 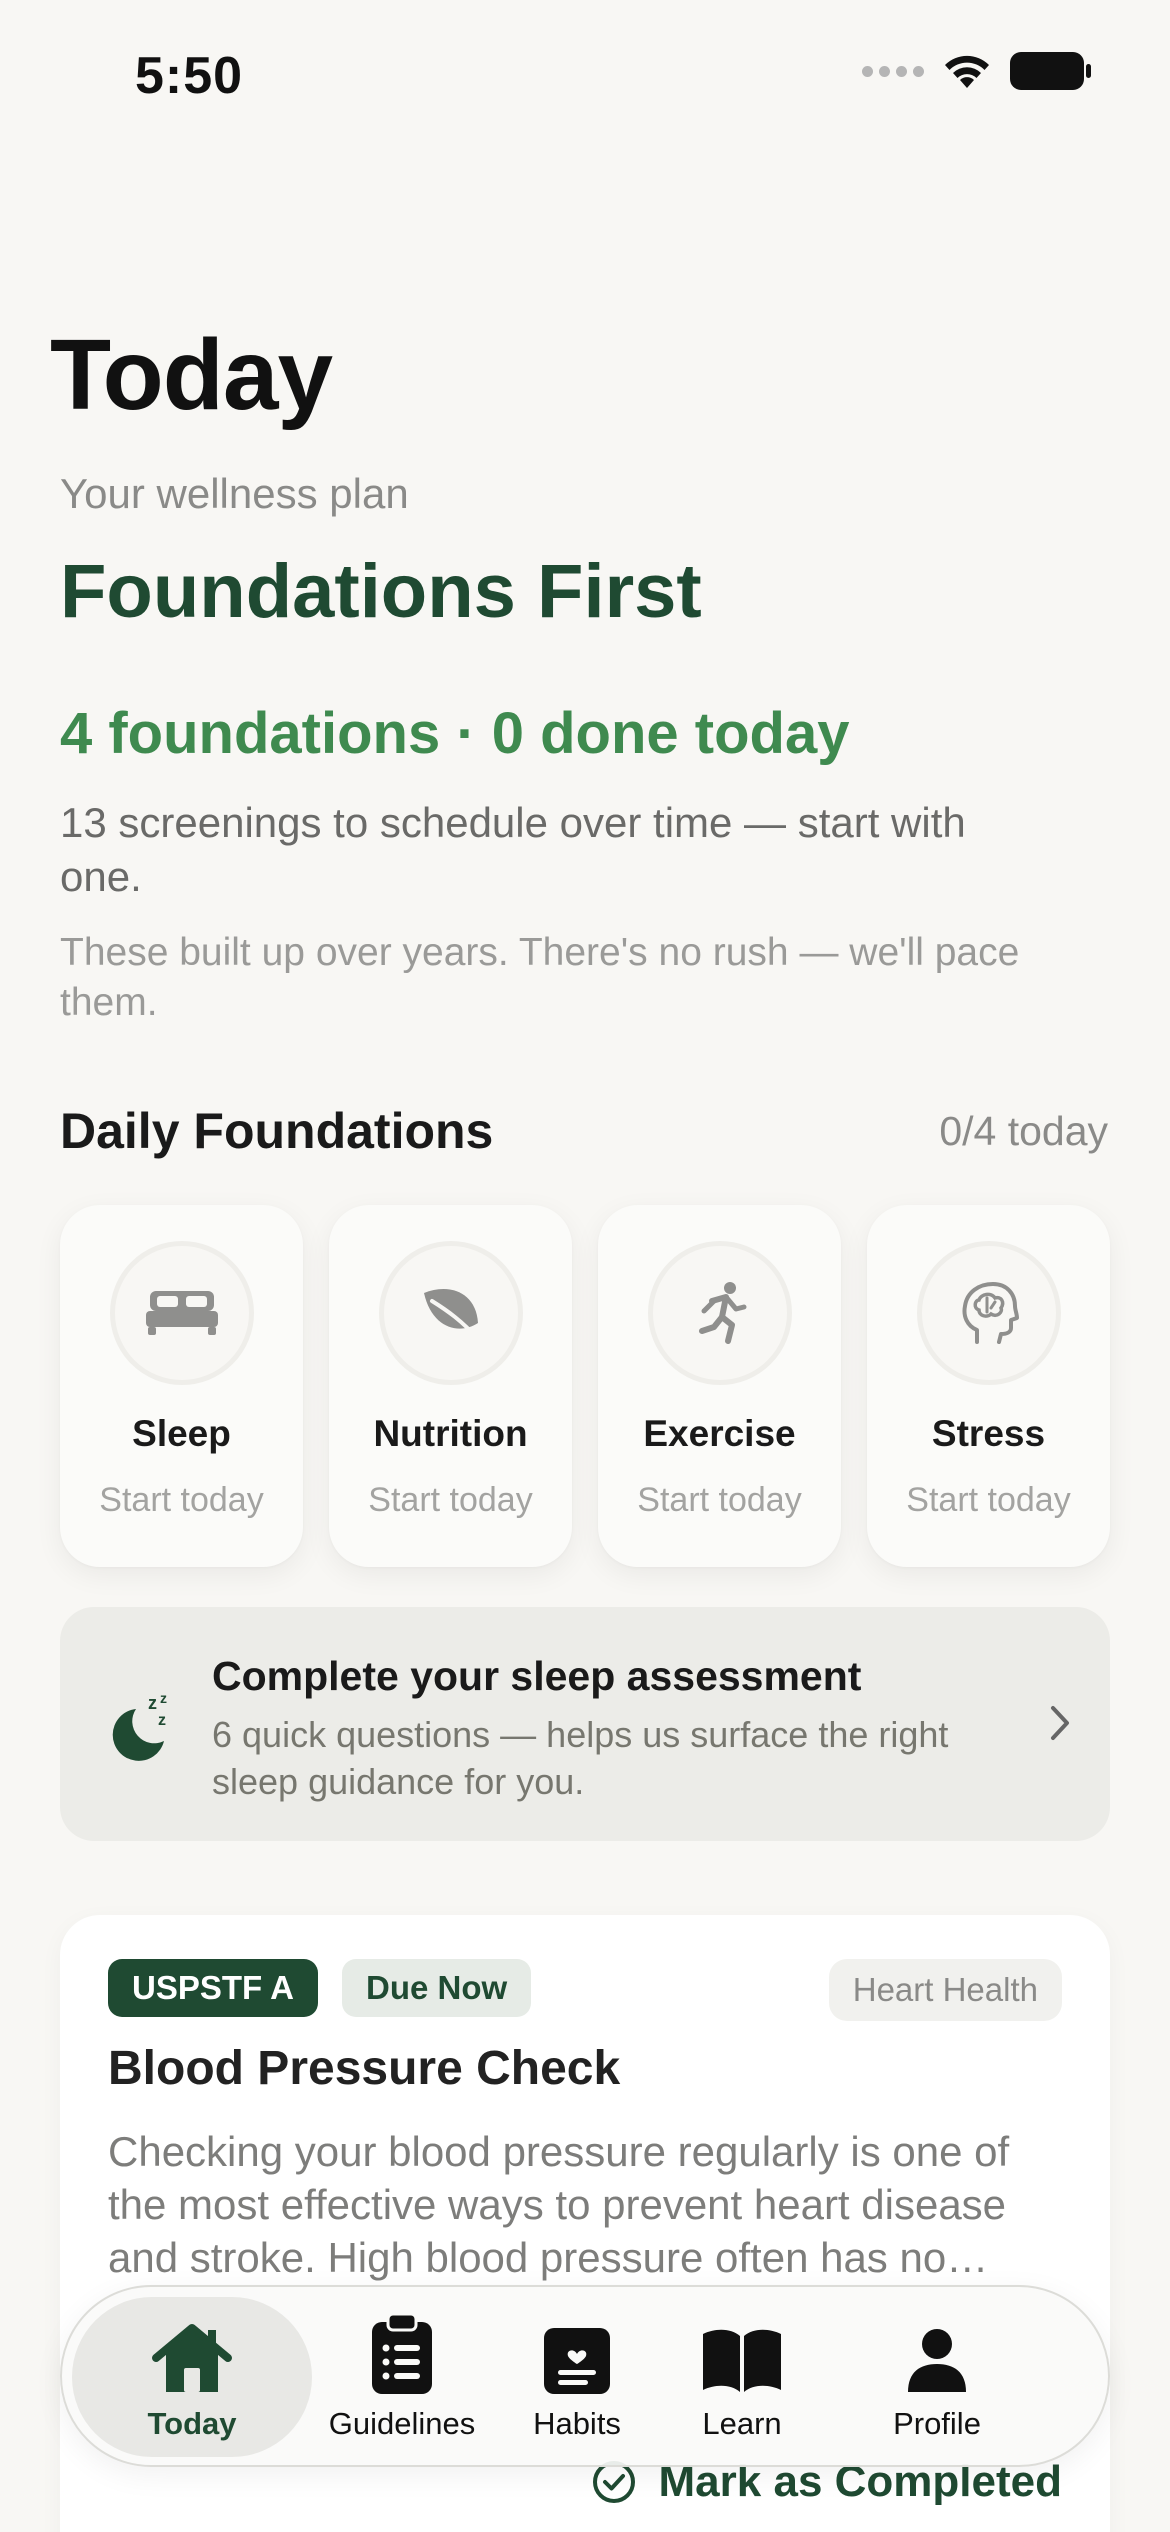 I want to click on tab-bar: Today Guidelines Habits Learn Profile, so click(x=585, y=2376).